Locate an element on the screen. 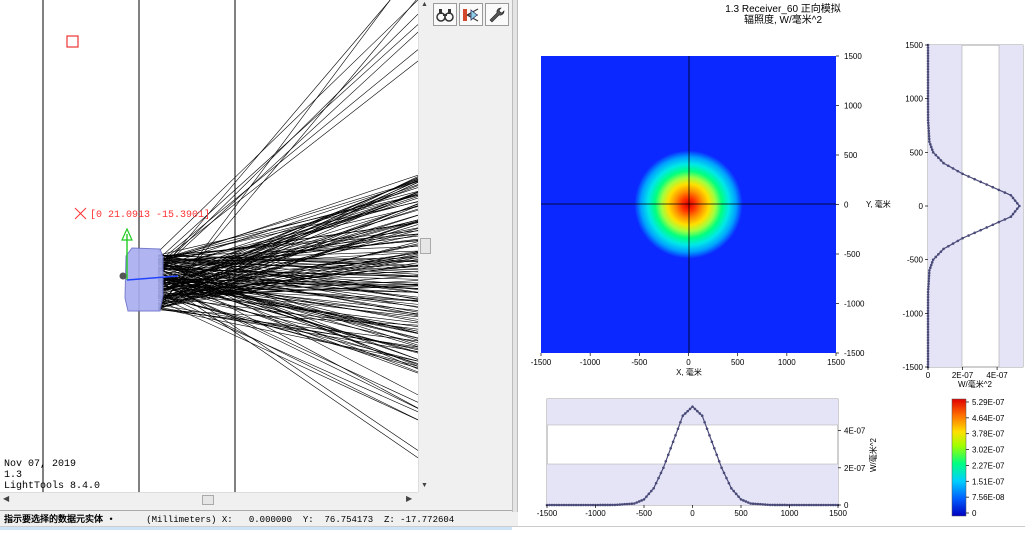 Image resolution: width=1025 pixels, height=536 pixels. view-toolbar is located at coordinates (471, 15).